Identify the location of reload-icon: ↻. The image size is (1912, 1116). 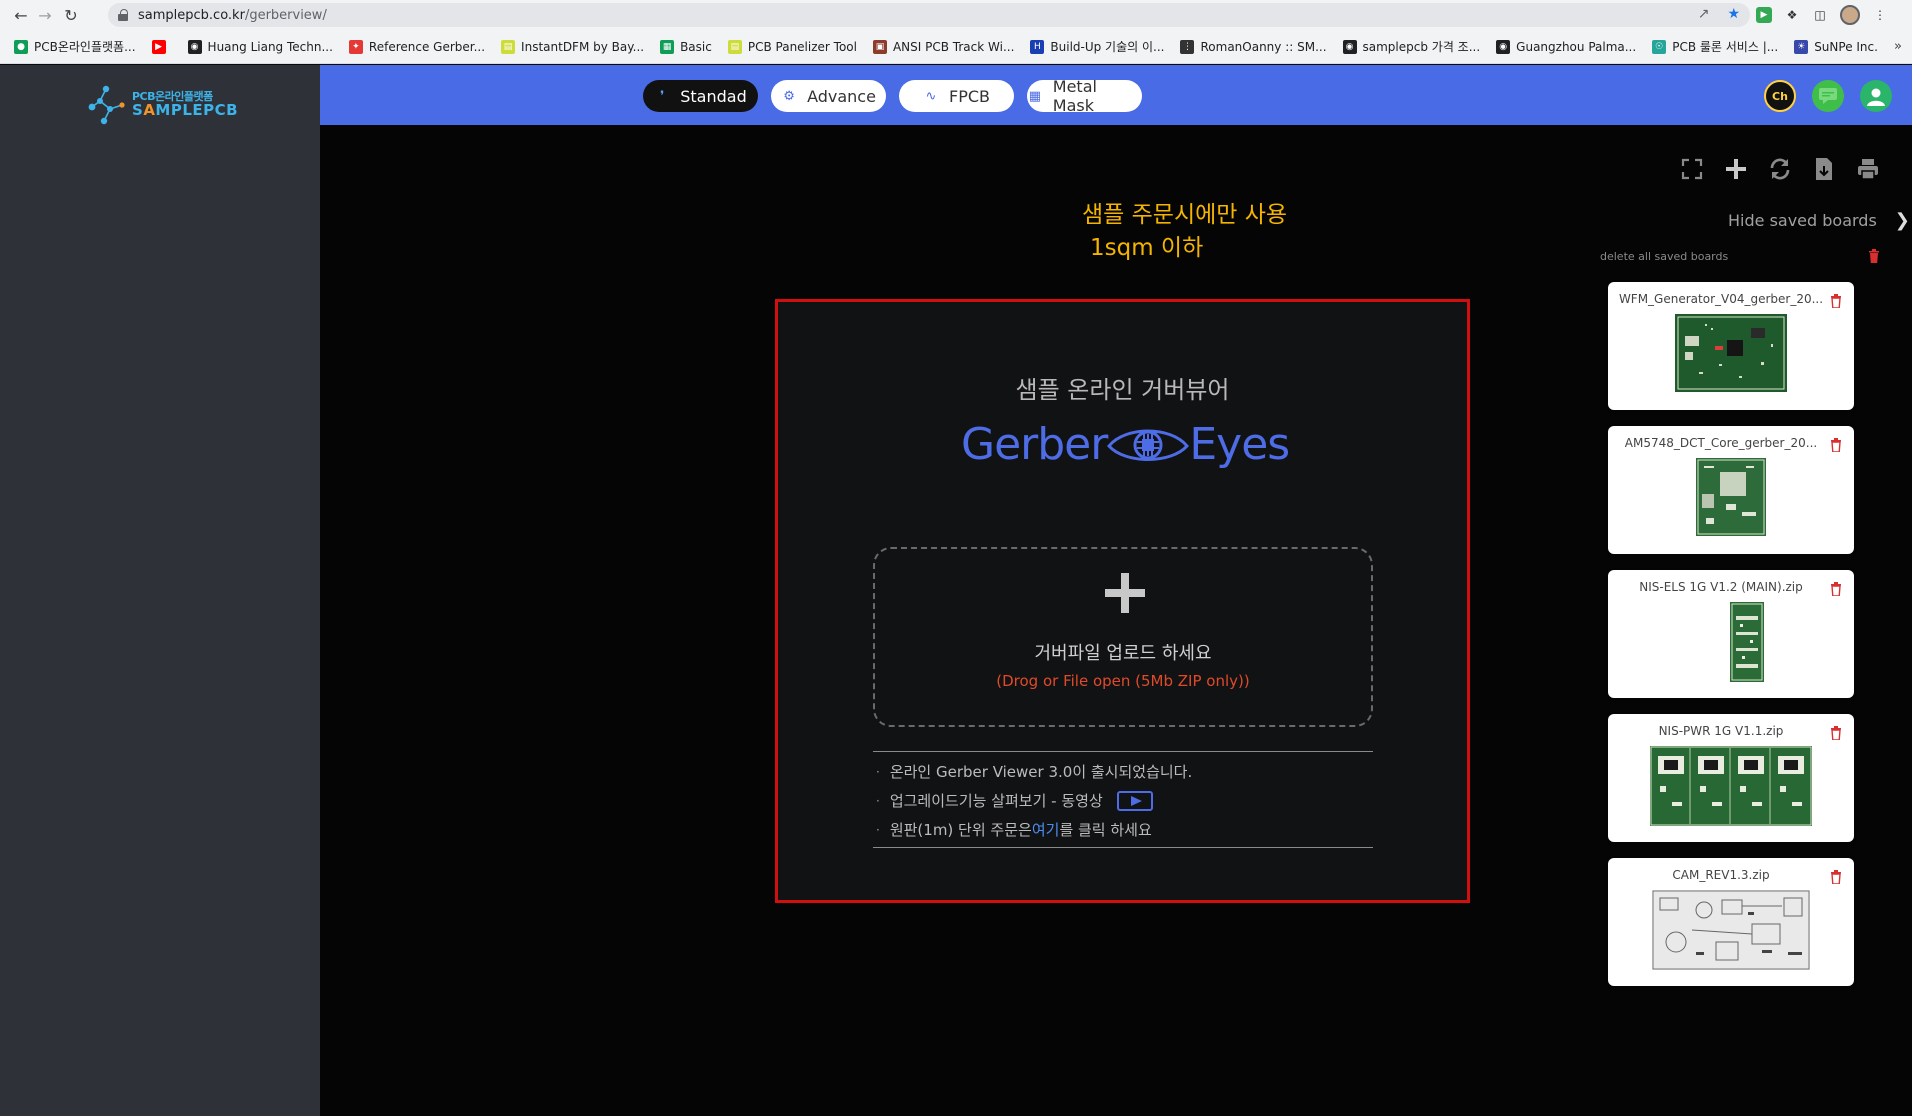
(71, 15).